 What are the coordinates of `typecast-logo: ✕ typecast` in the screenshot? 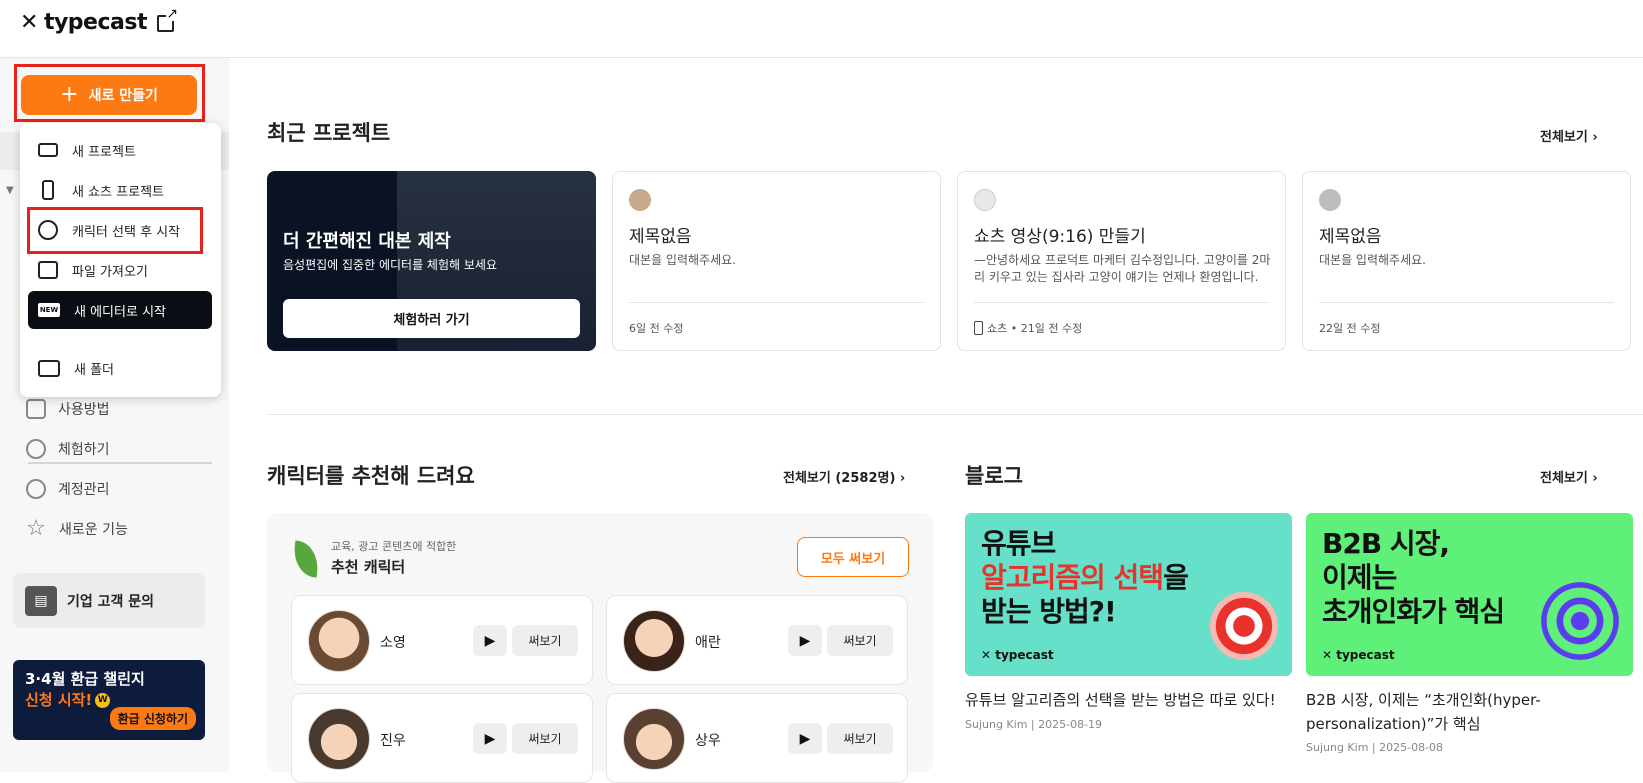 It's located at (83, 22).